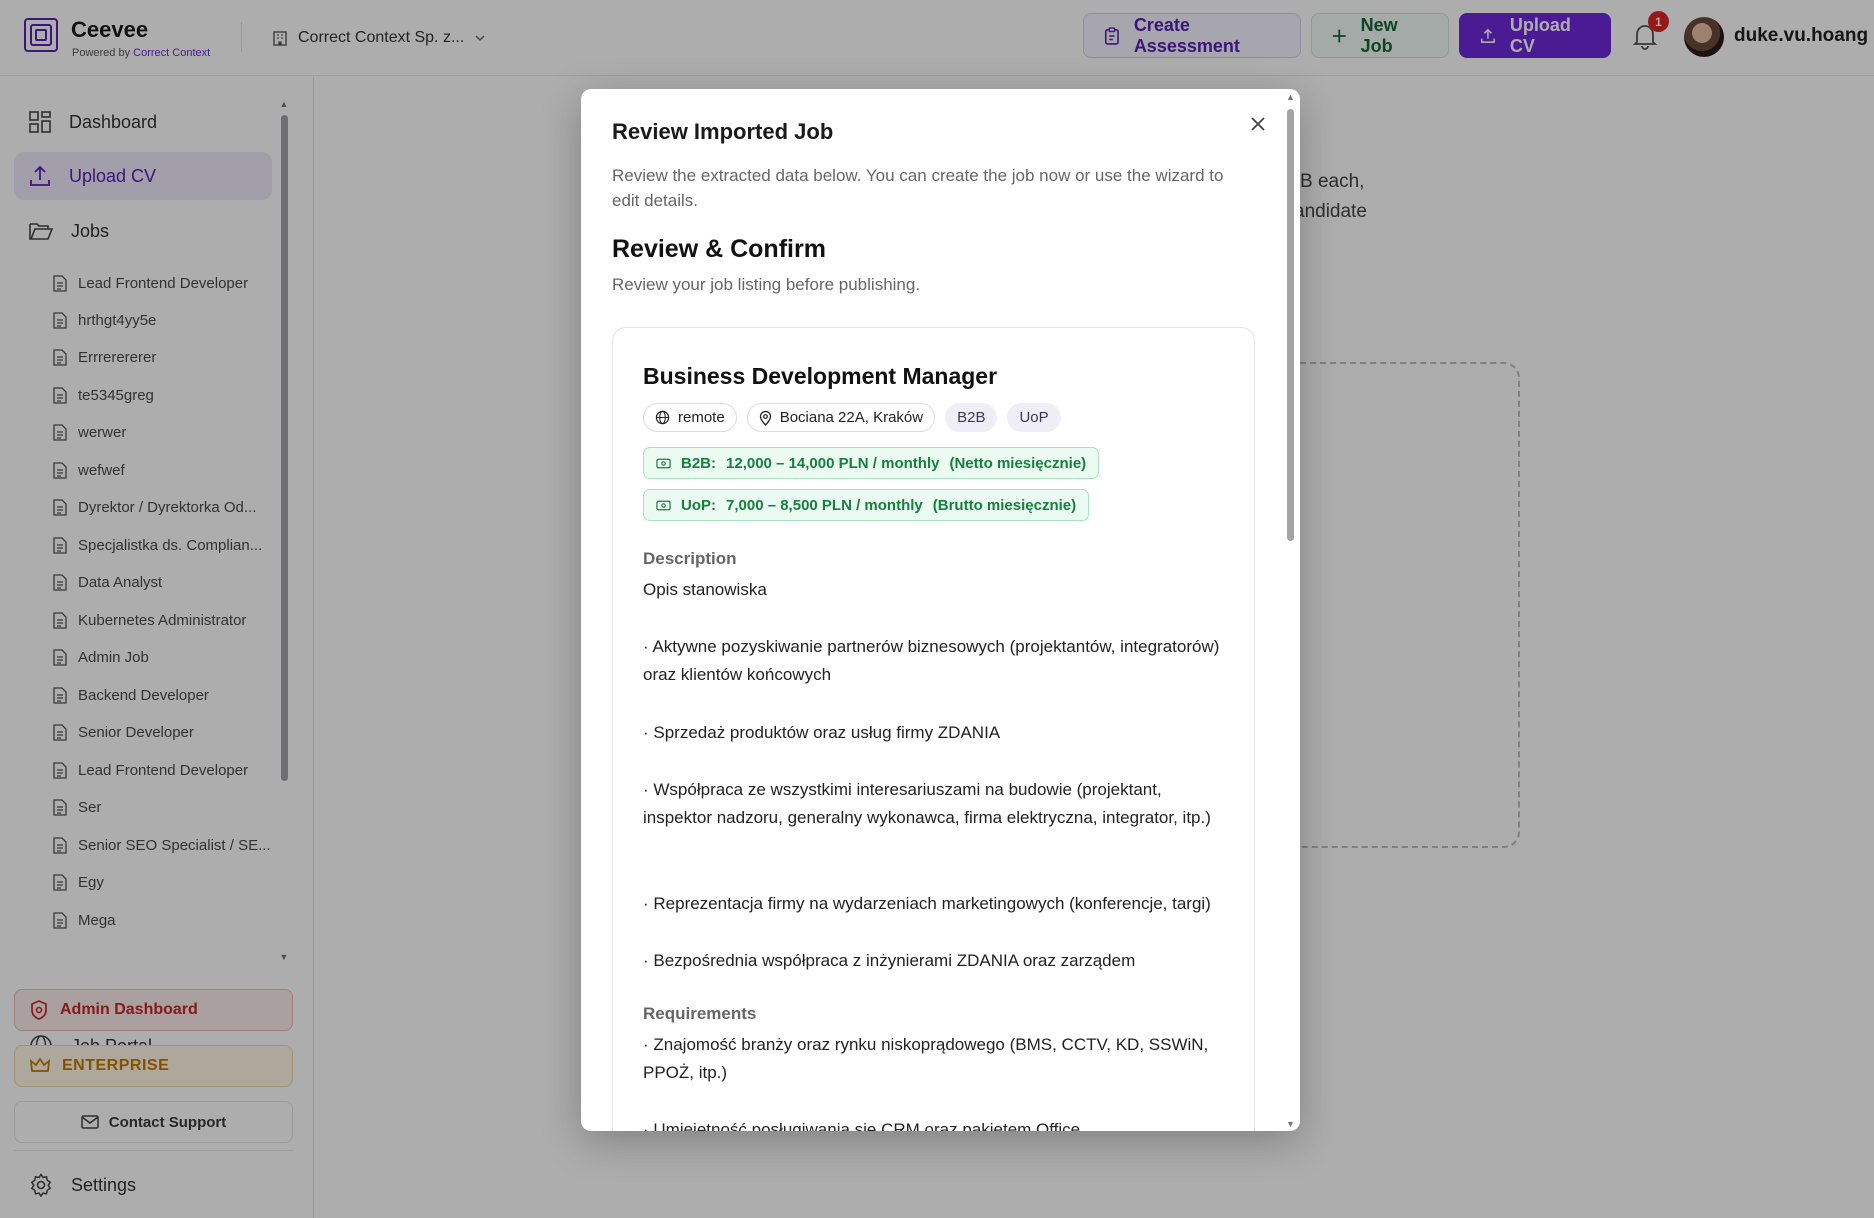 Image resolution: width=1874 pixels, height=1218 pixels. I want to click on review-confirm-heading: Review & Confirm, so click(719, 249).